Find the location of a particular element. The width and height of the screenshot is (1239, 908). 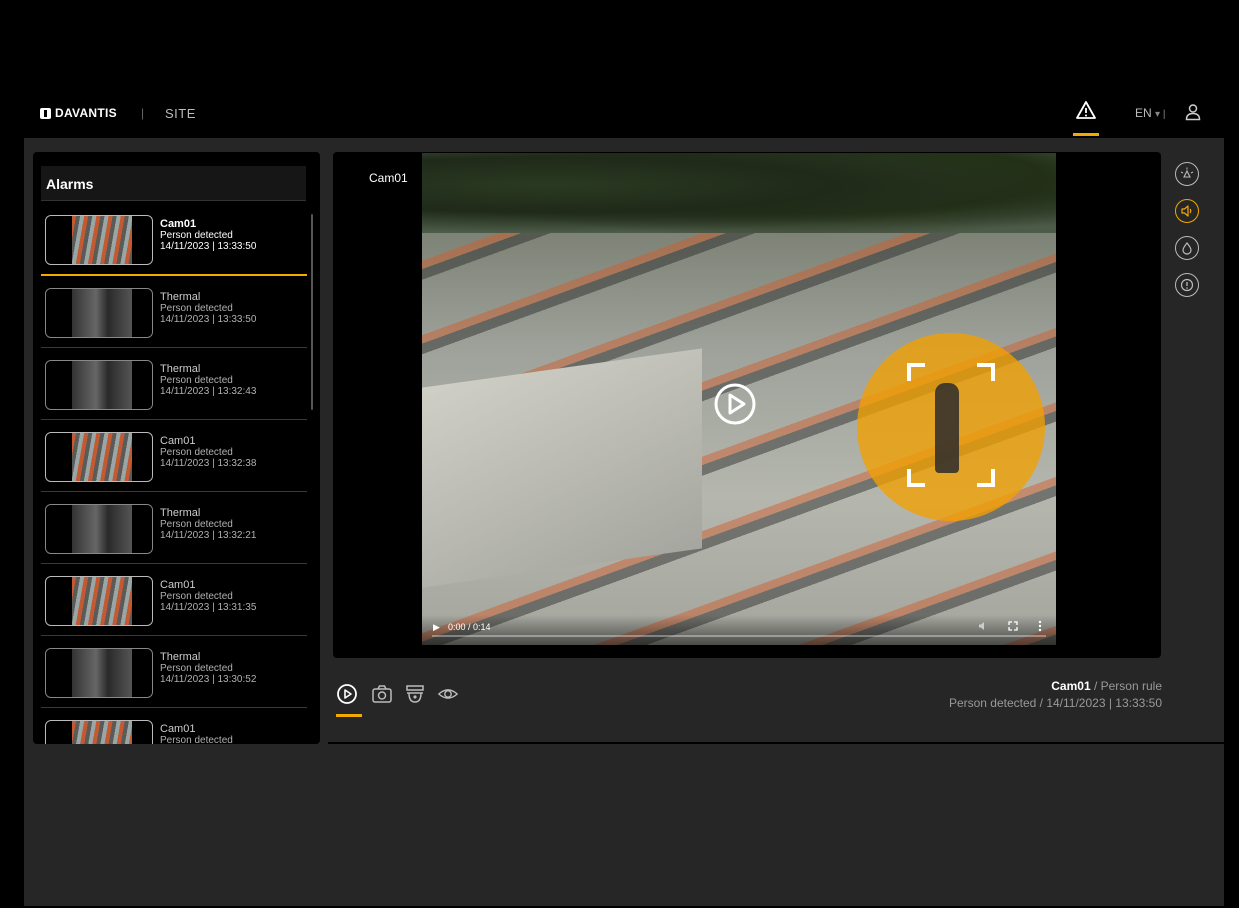

play-overlay-icon is located at coordinates (735, 404).